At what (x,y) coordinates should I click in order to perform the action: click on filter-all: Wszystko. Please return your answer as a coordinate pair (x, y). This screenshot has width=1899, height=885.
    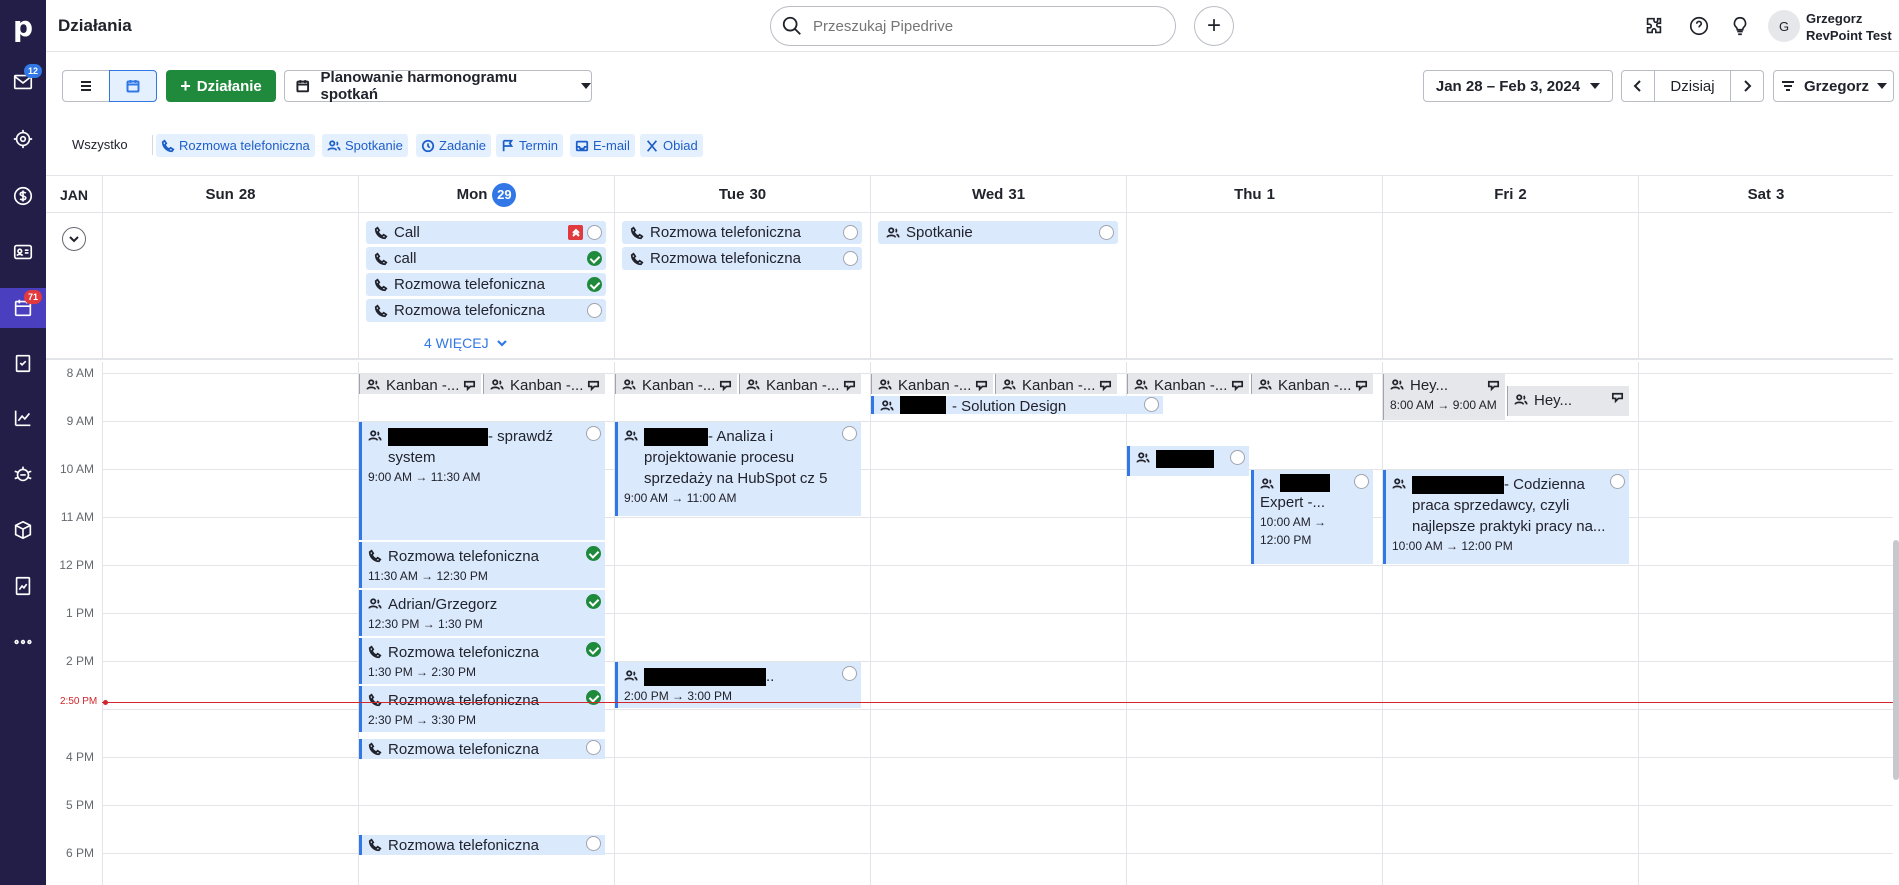
    Looking at the image, I should click on (100, 144).